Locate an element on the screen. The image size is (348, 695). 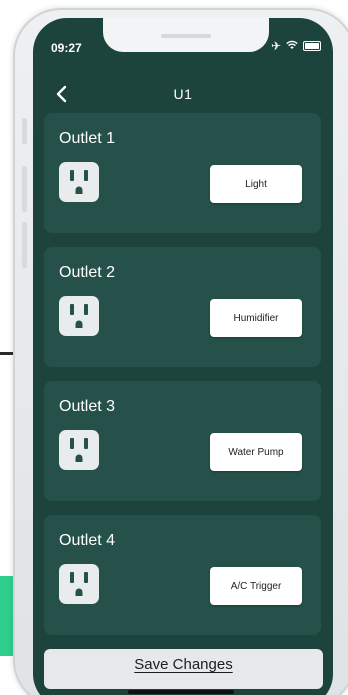
save-changes-button: Save Changes is located at coordinates (183, 669).